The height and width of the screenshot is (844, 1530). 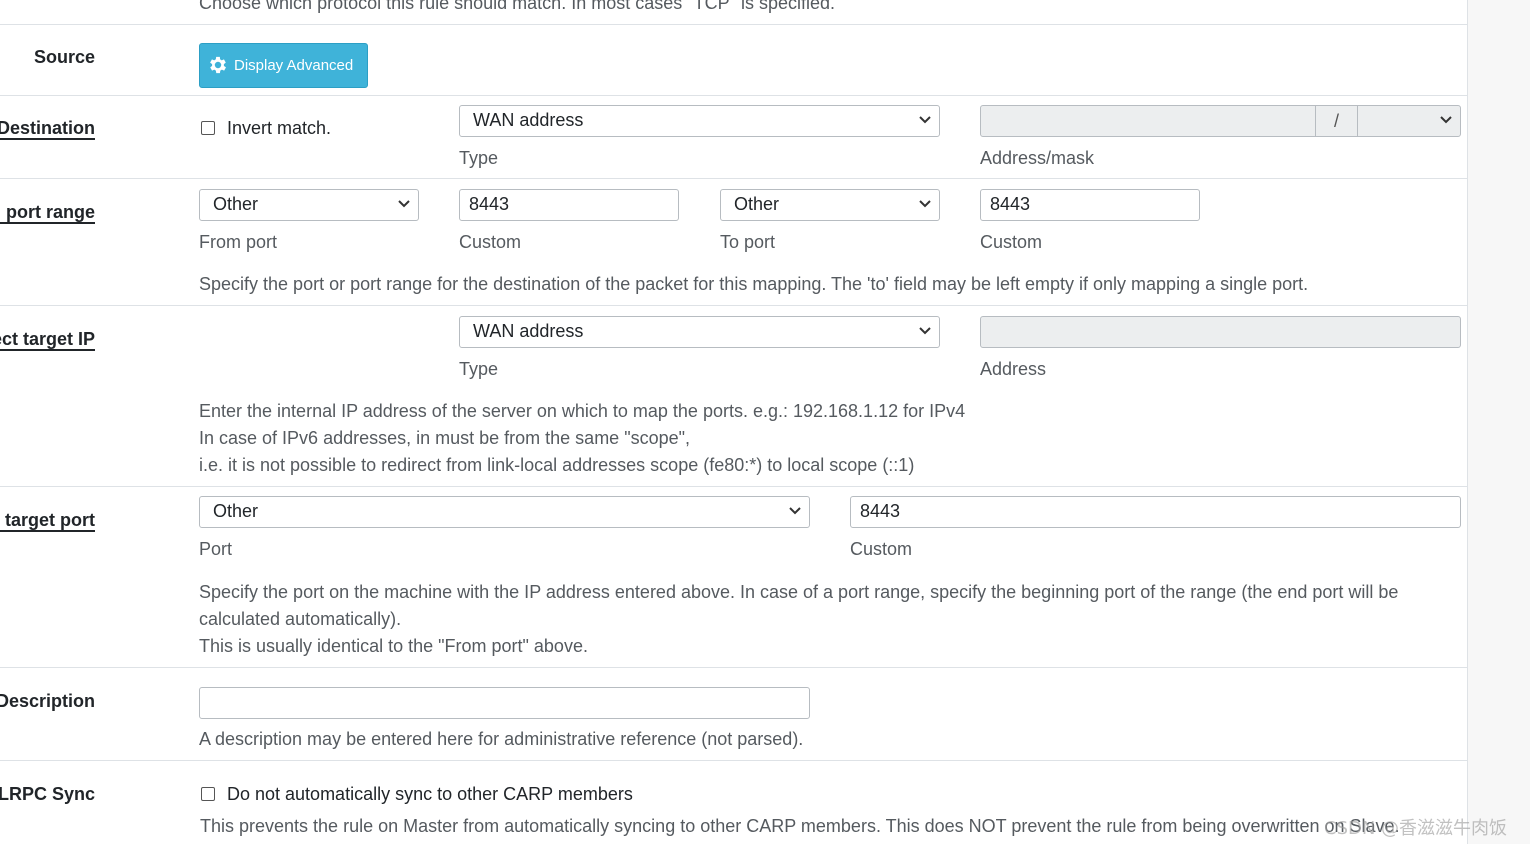 I want to click on page-gutter, so click(x=1499, y=422).